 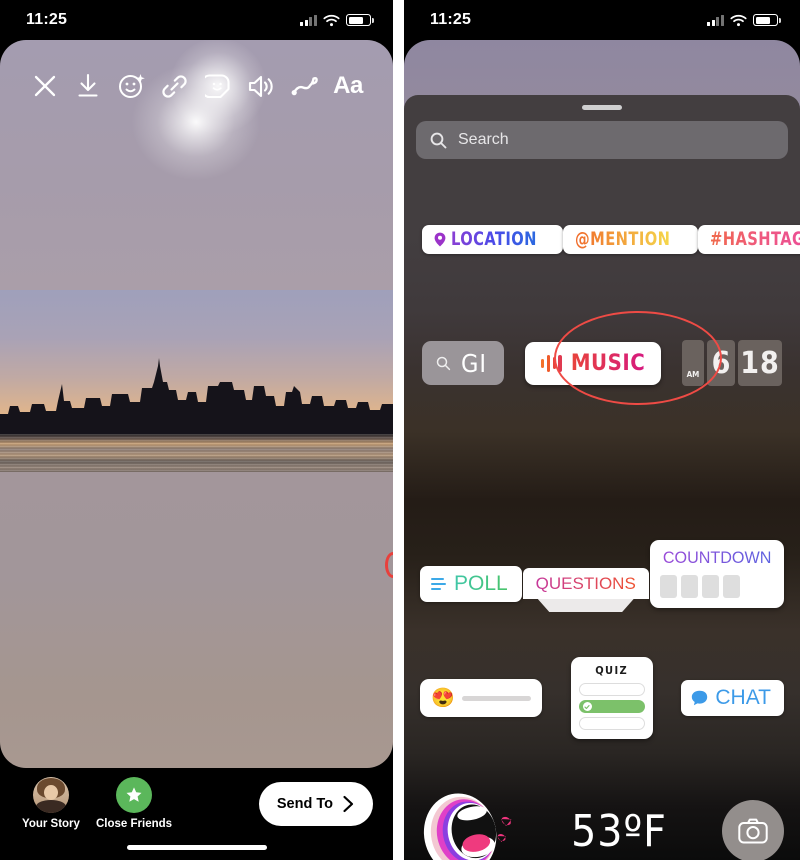 I want to click on home-indicator, so click(x=196, y=847).